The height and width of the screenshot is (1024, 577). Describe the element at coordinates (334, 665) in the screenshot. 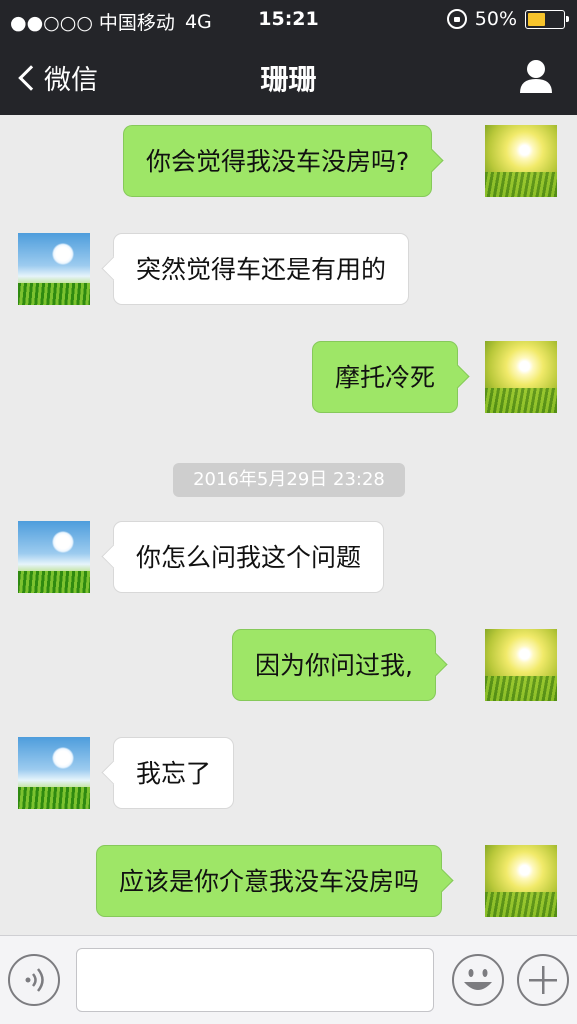

I see `message-bubble-outgoing: 因为你问过我,` at that location.